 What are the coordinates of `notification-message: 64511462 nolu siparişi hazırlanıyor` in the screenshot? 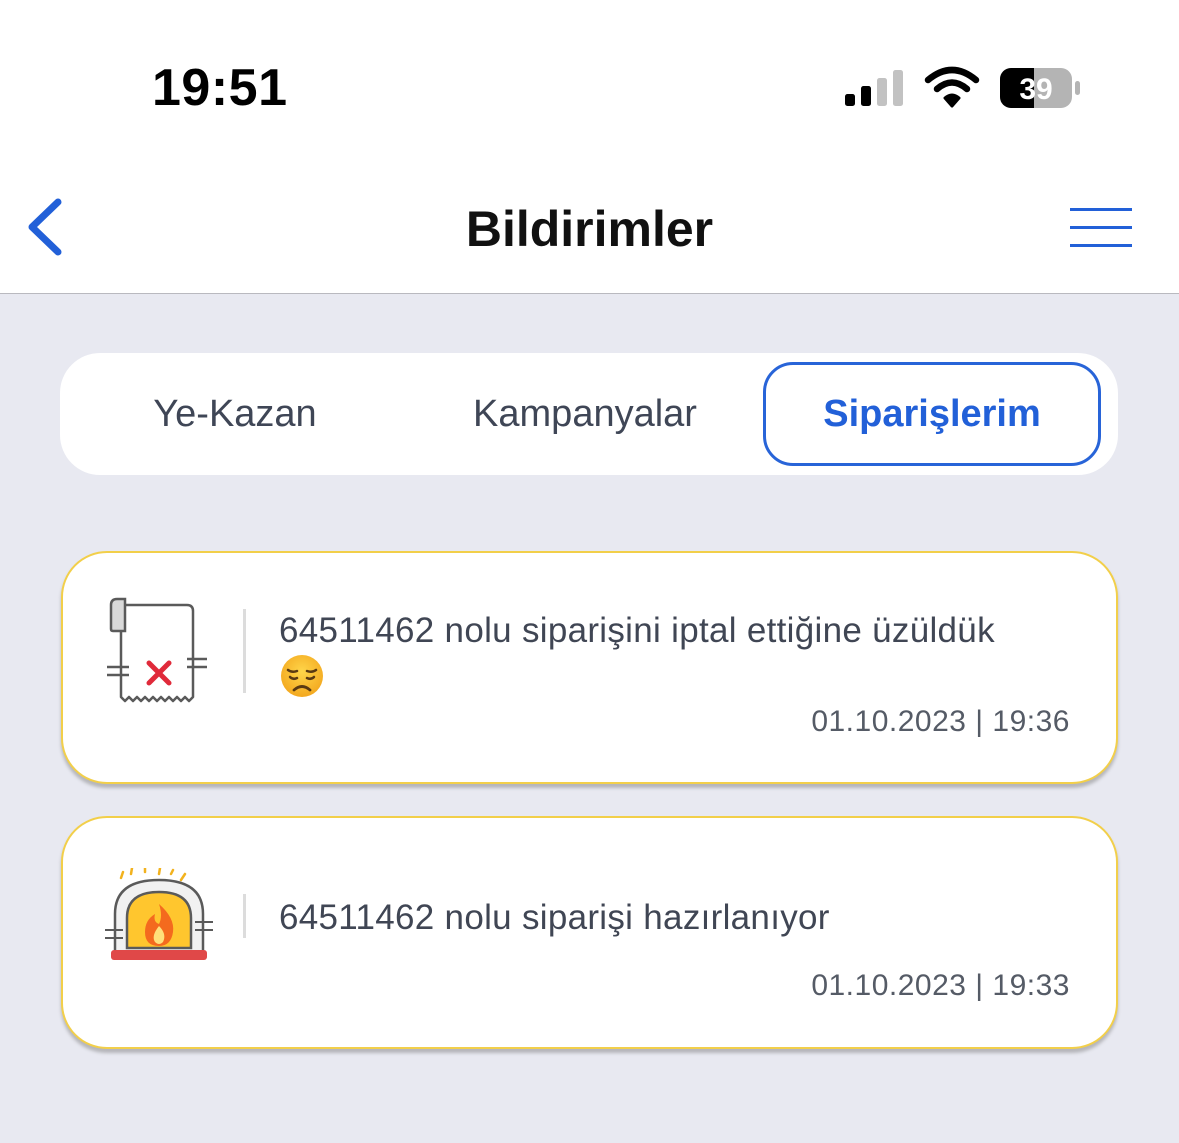 It's located at (679, 918).